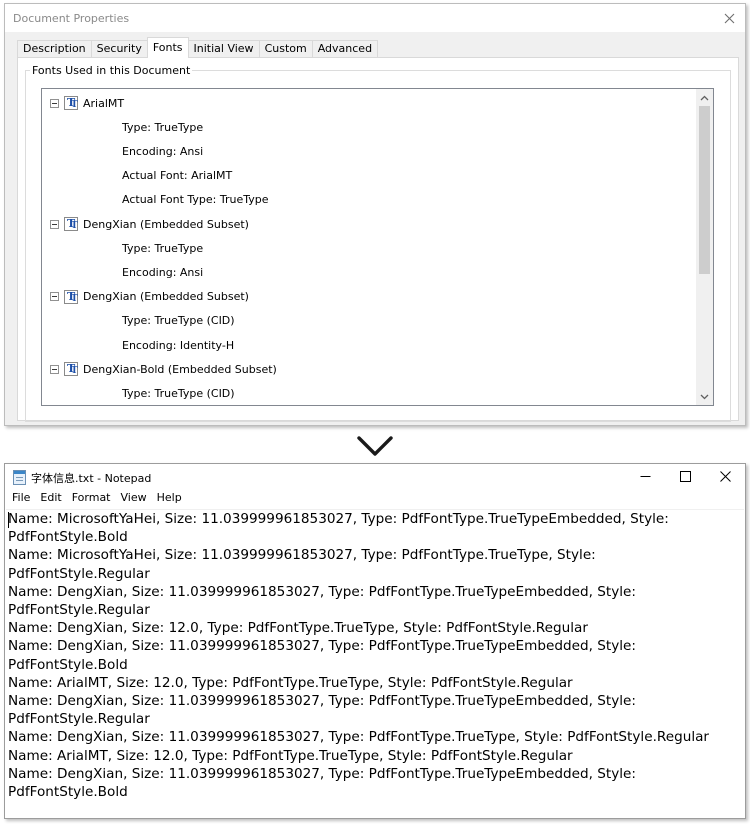 The width and height of the screenshot is (750, 824). I want to click on close-button, so click(725, 476).